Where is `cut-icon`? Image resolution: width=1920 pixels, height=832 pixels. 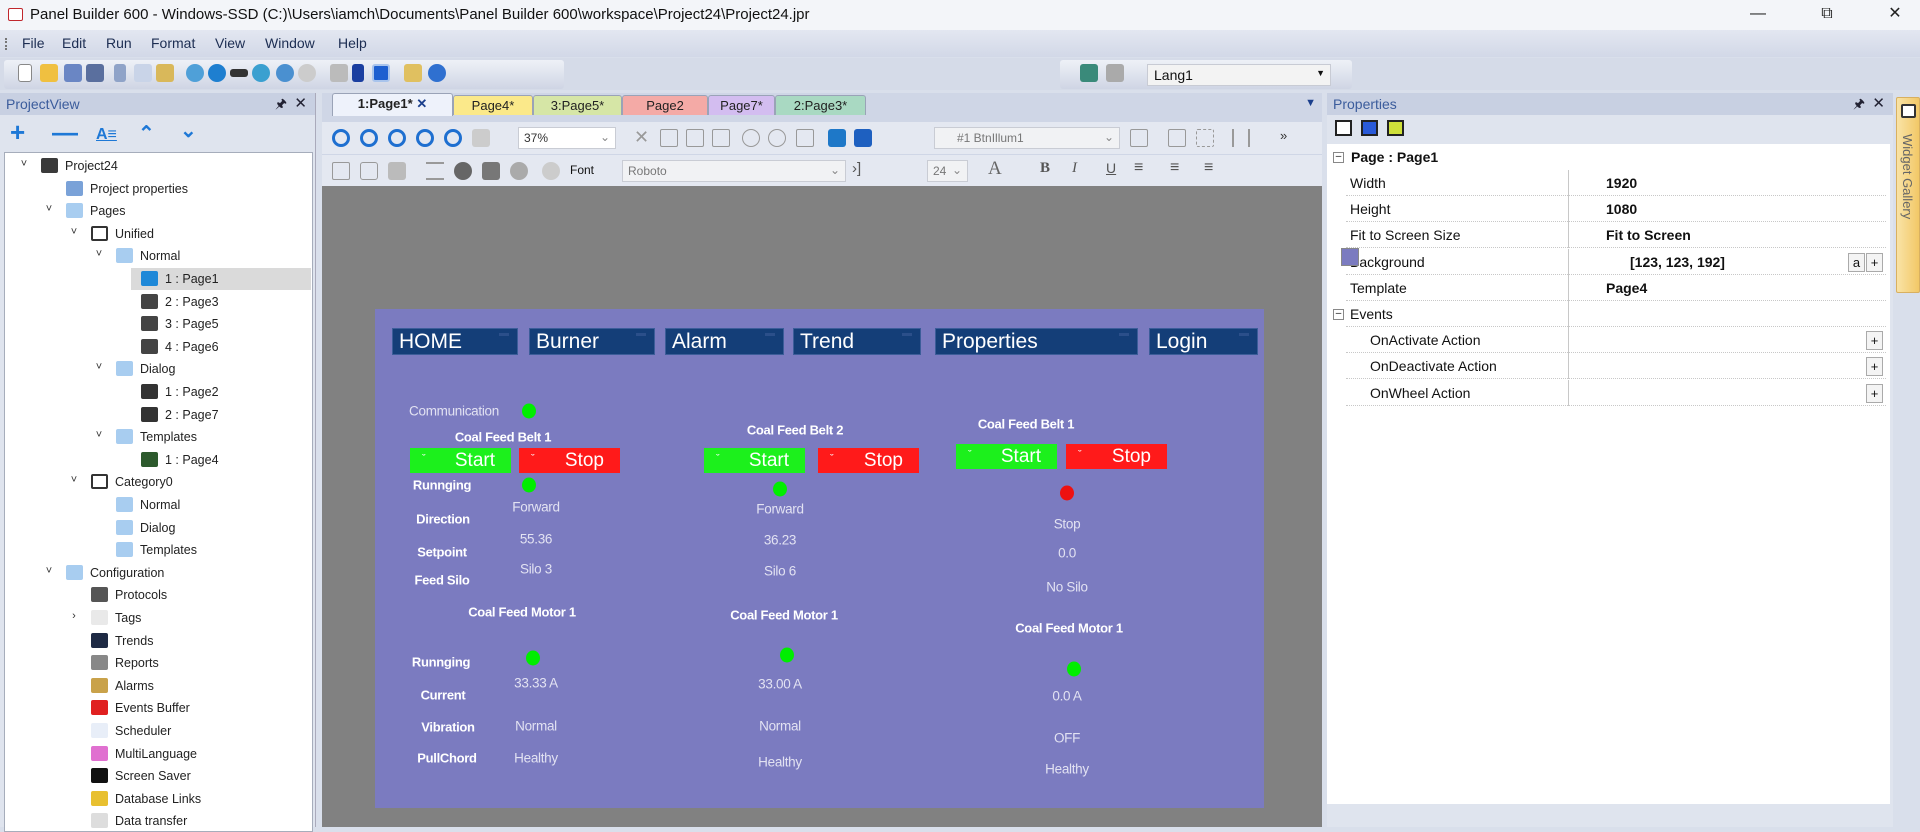
cut-icon is located at coordinates (120, 73).